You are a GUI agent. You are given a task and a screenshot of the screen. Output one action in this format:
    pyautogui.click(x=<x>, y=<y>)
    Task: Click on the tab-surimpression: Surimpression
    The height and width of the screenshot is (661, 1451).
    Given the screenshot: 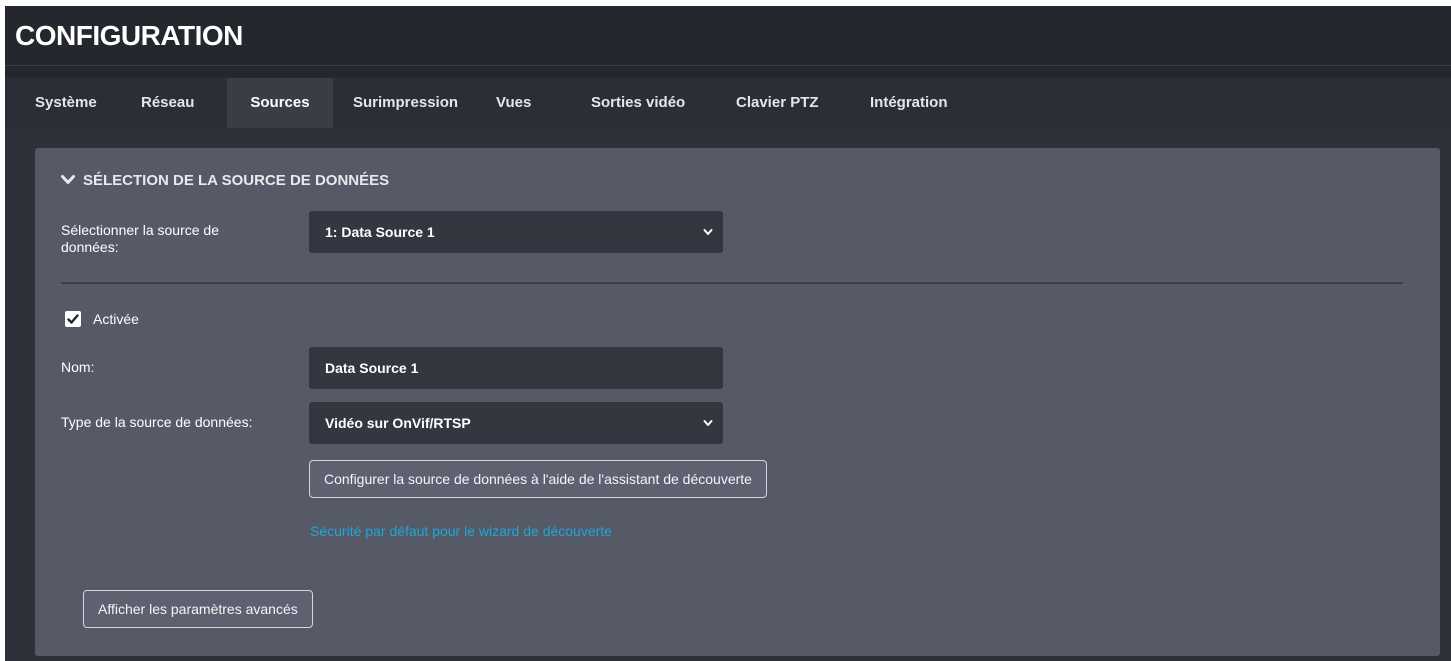 What is the action you would take?
    pyautogui.click(x=405, y=103)
    